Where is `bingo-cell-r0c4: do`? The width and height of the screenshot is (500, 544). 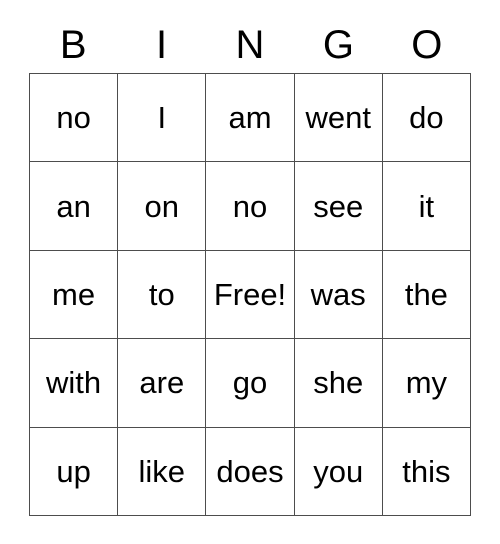
bingo-cell-r0c4: do is located at coordinates (426, 118).